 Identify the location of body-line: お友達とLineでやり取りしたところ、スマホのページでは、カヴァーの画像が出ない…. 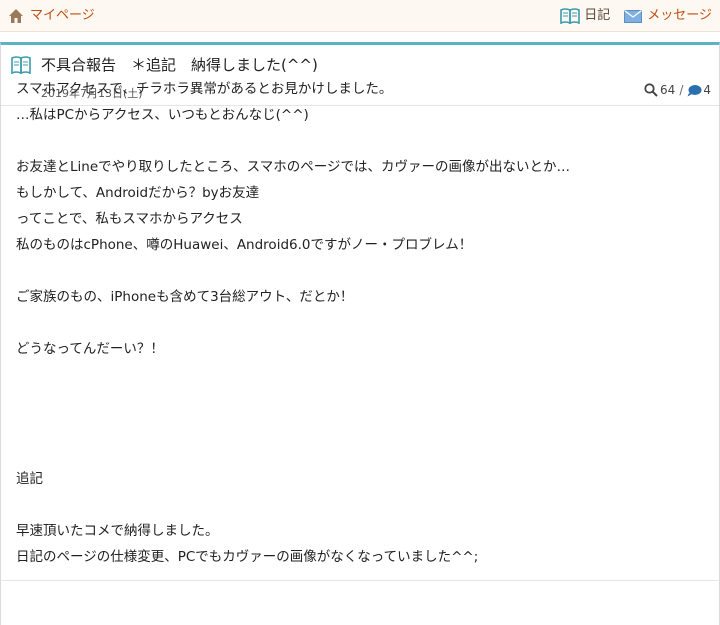
(293, 167).